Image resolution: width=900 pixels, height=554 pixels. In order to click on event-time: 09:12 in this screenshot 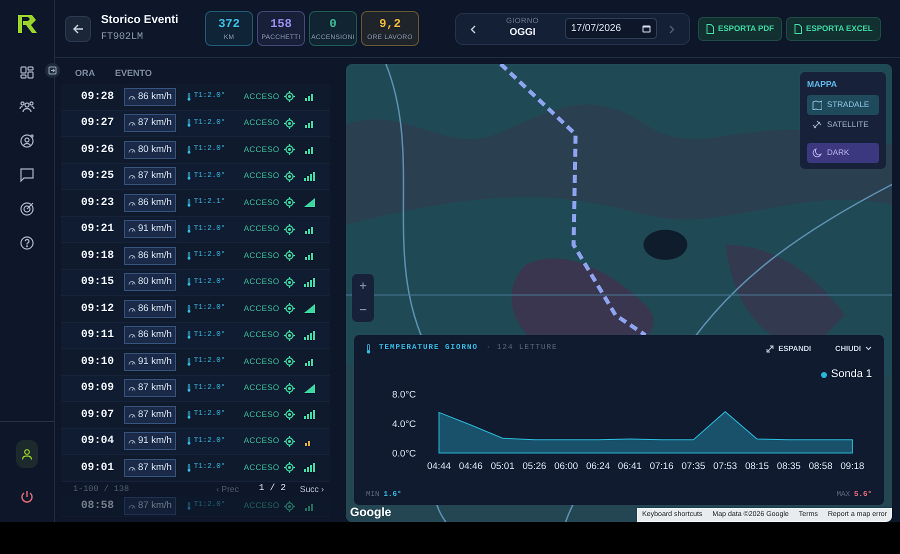, I will do `click(98, 309)`.